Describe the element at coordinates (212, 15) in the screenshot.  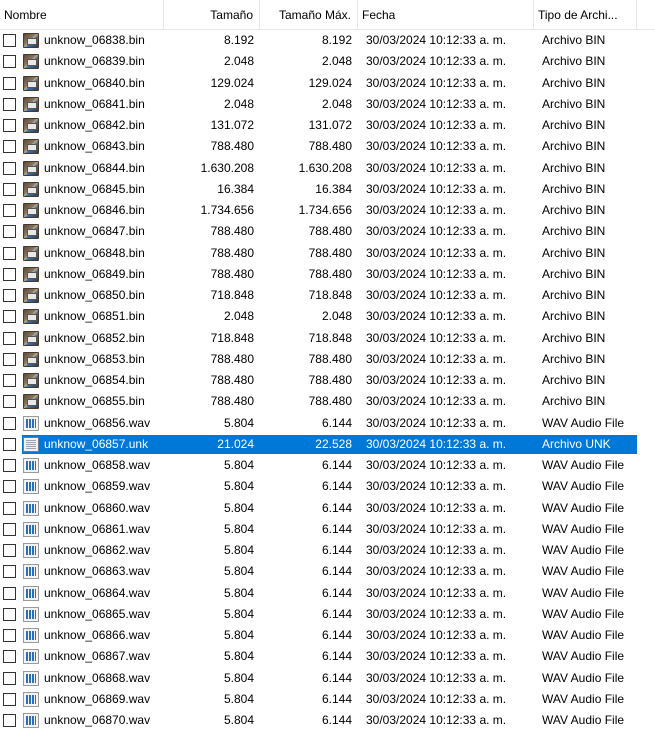
I see `column-header-size: Tamaño` at that location.